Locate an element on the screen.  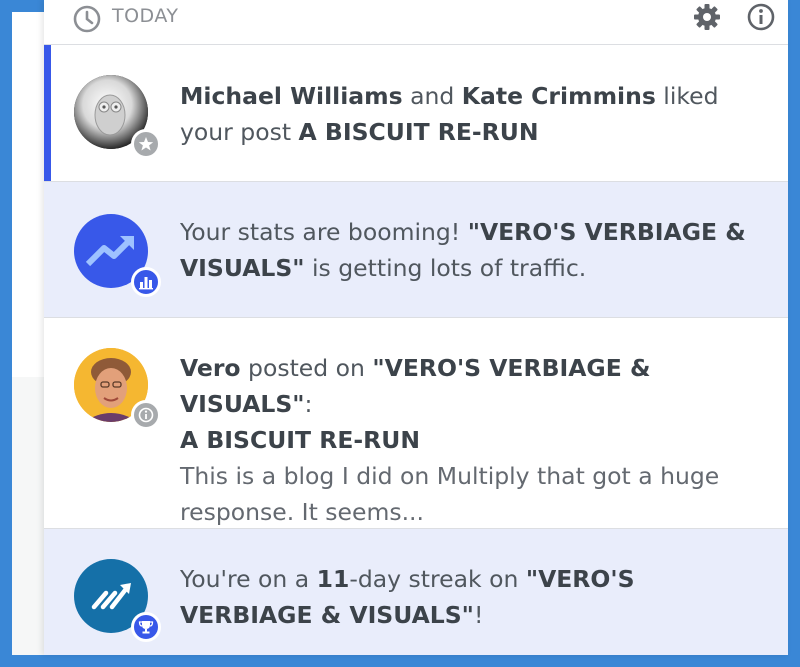
trophy-icon is located at coordinates (146, 627).